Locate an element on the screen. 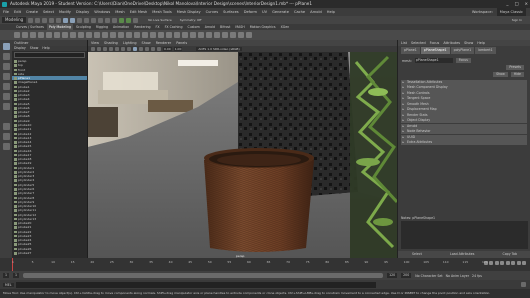 The width and height of the screenshot is (530, 298). step-forward-key-icon is located at coordinates (518, 263).